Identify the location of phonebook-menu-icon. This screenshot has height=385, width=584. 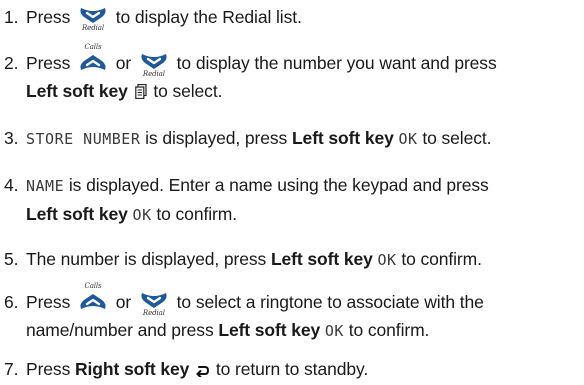
(140, 93).